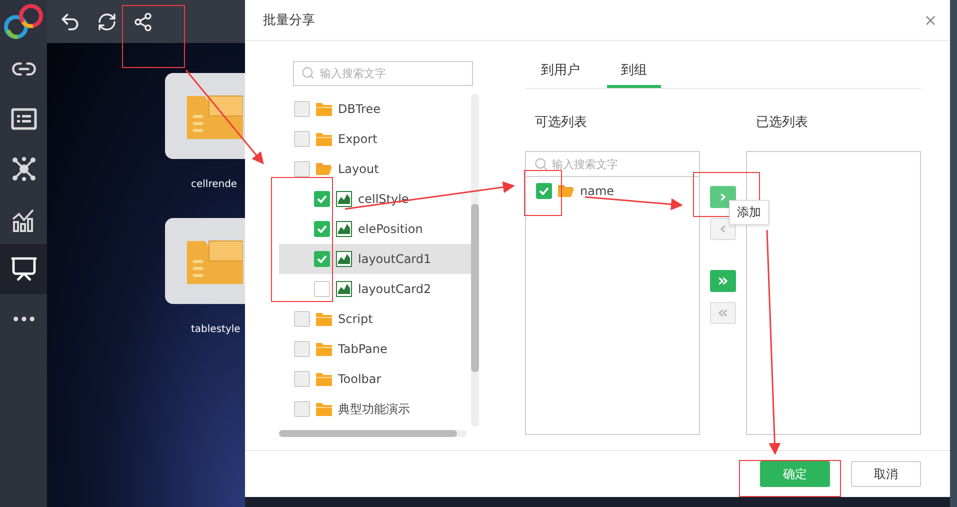  I want to click on search-field: 输入搜索文字, so click(383, 73).